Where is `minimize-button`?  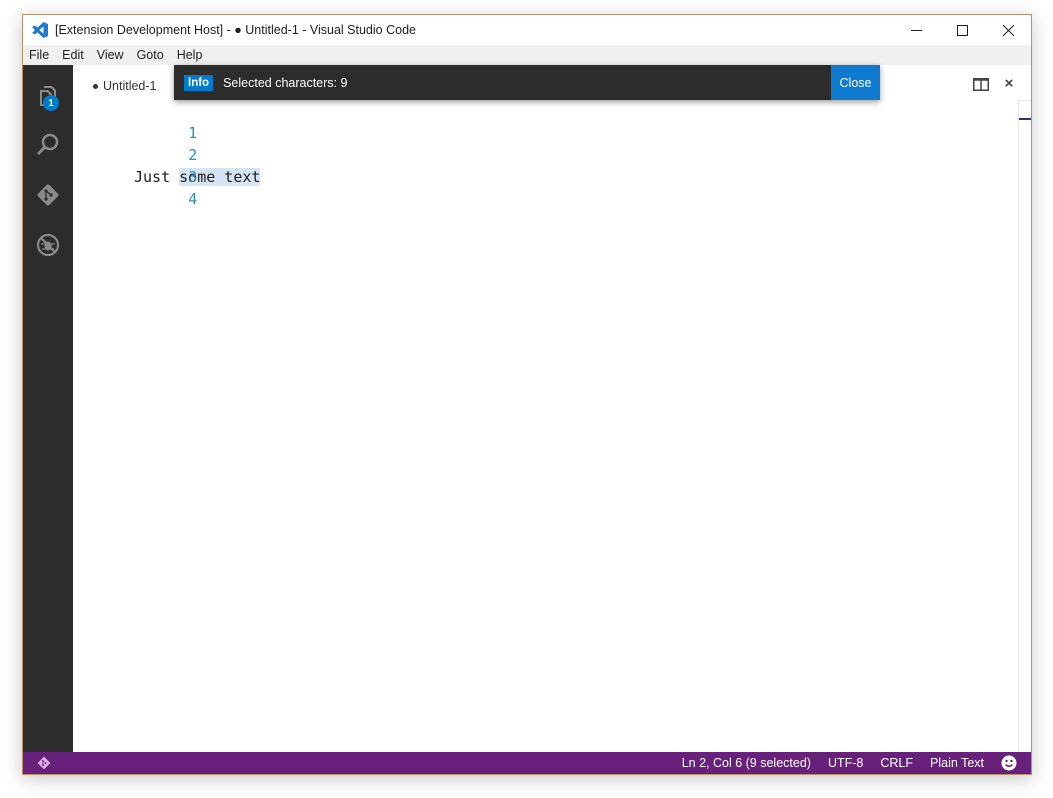
minimize-button is located at coordinates (916, 30).